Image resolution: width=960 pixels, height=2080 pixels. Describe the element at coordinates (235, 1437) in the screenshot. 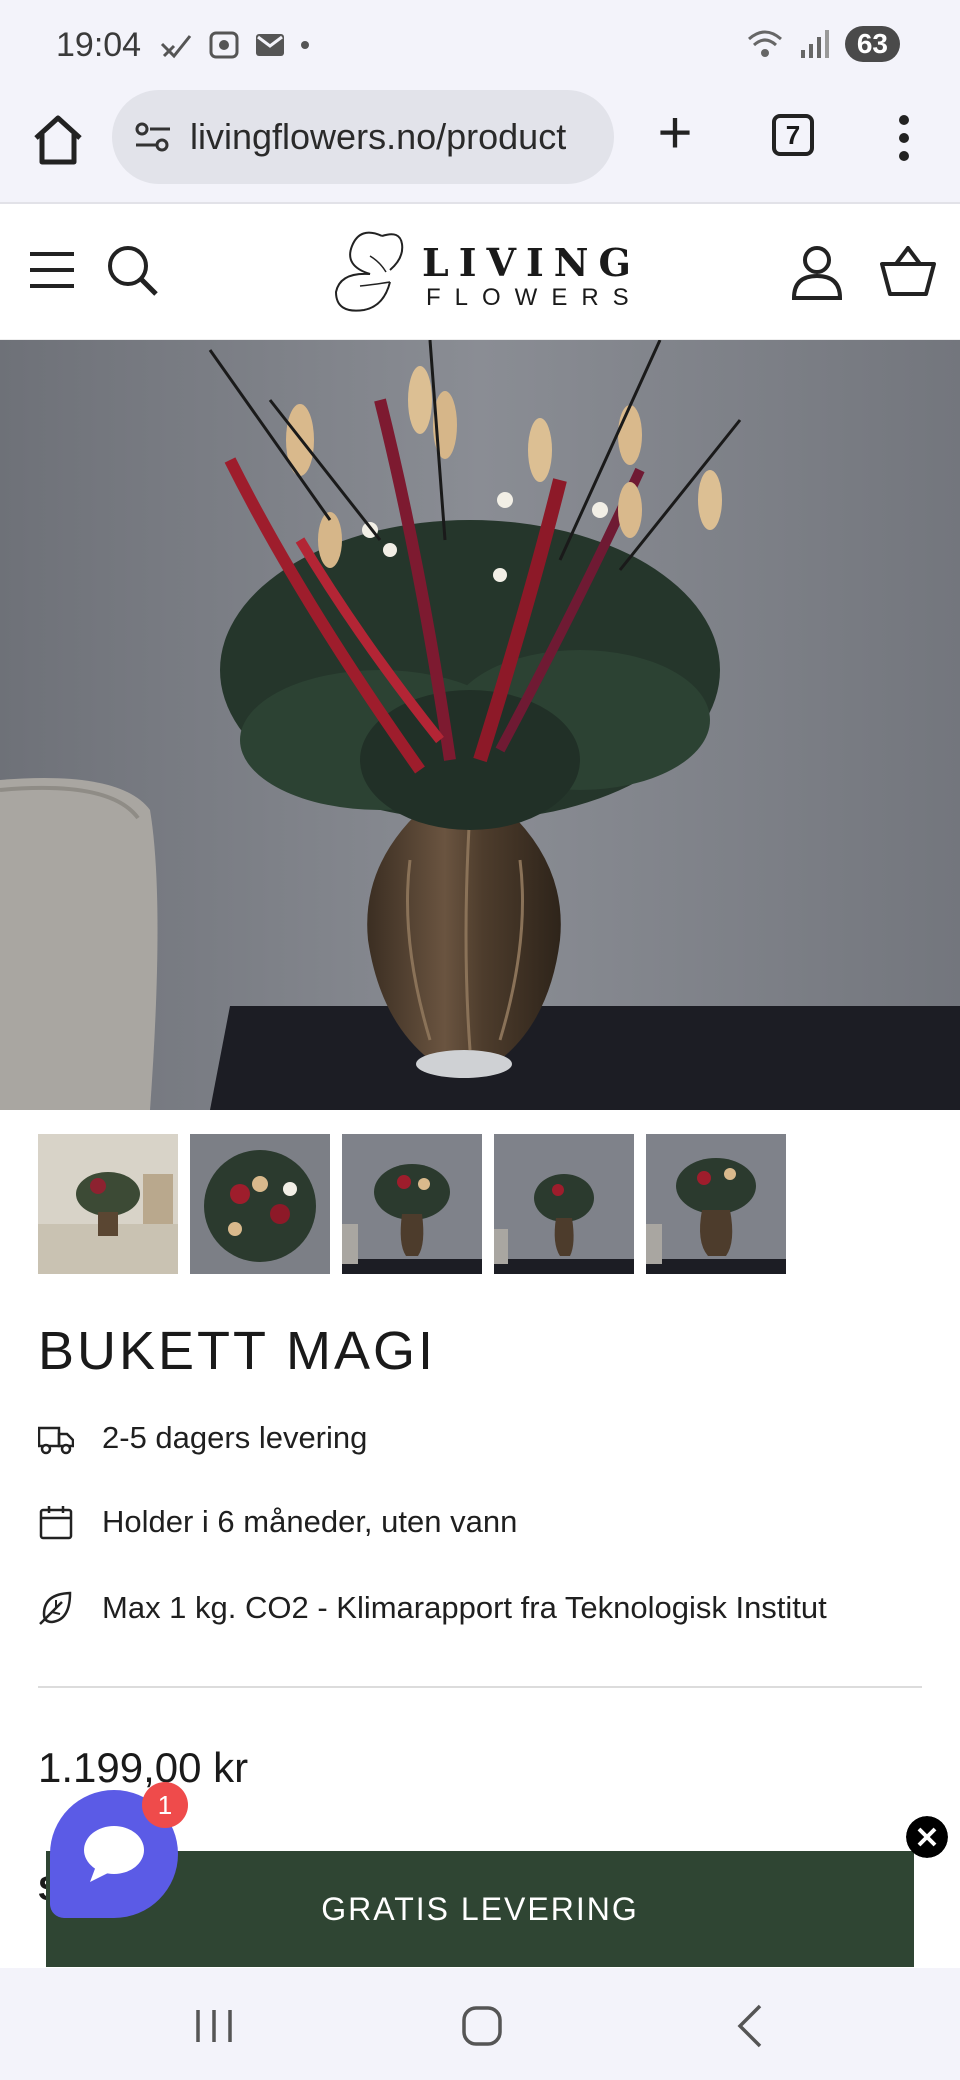

I see `feature-text: 2-5 dagers levering` at that location.